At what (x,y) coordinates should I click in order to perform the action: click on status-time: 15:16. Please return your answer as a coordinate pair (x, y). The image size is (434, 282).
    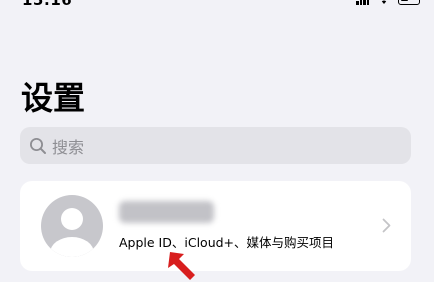
    Looking at the image, I should click on (47, 4).